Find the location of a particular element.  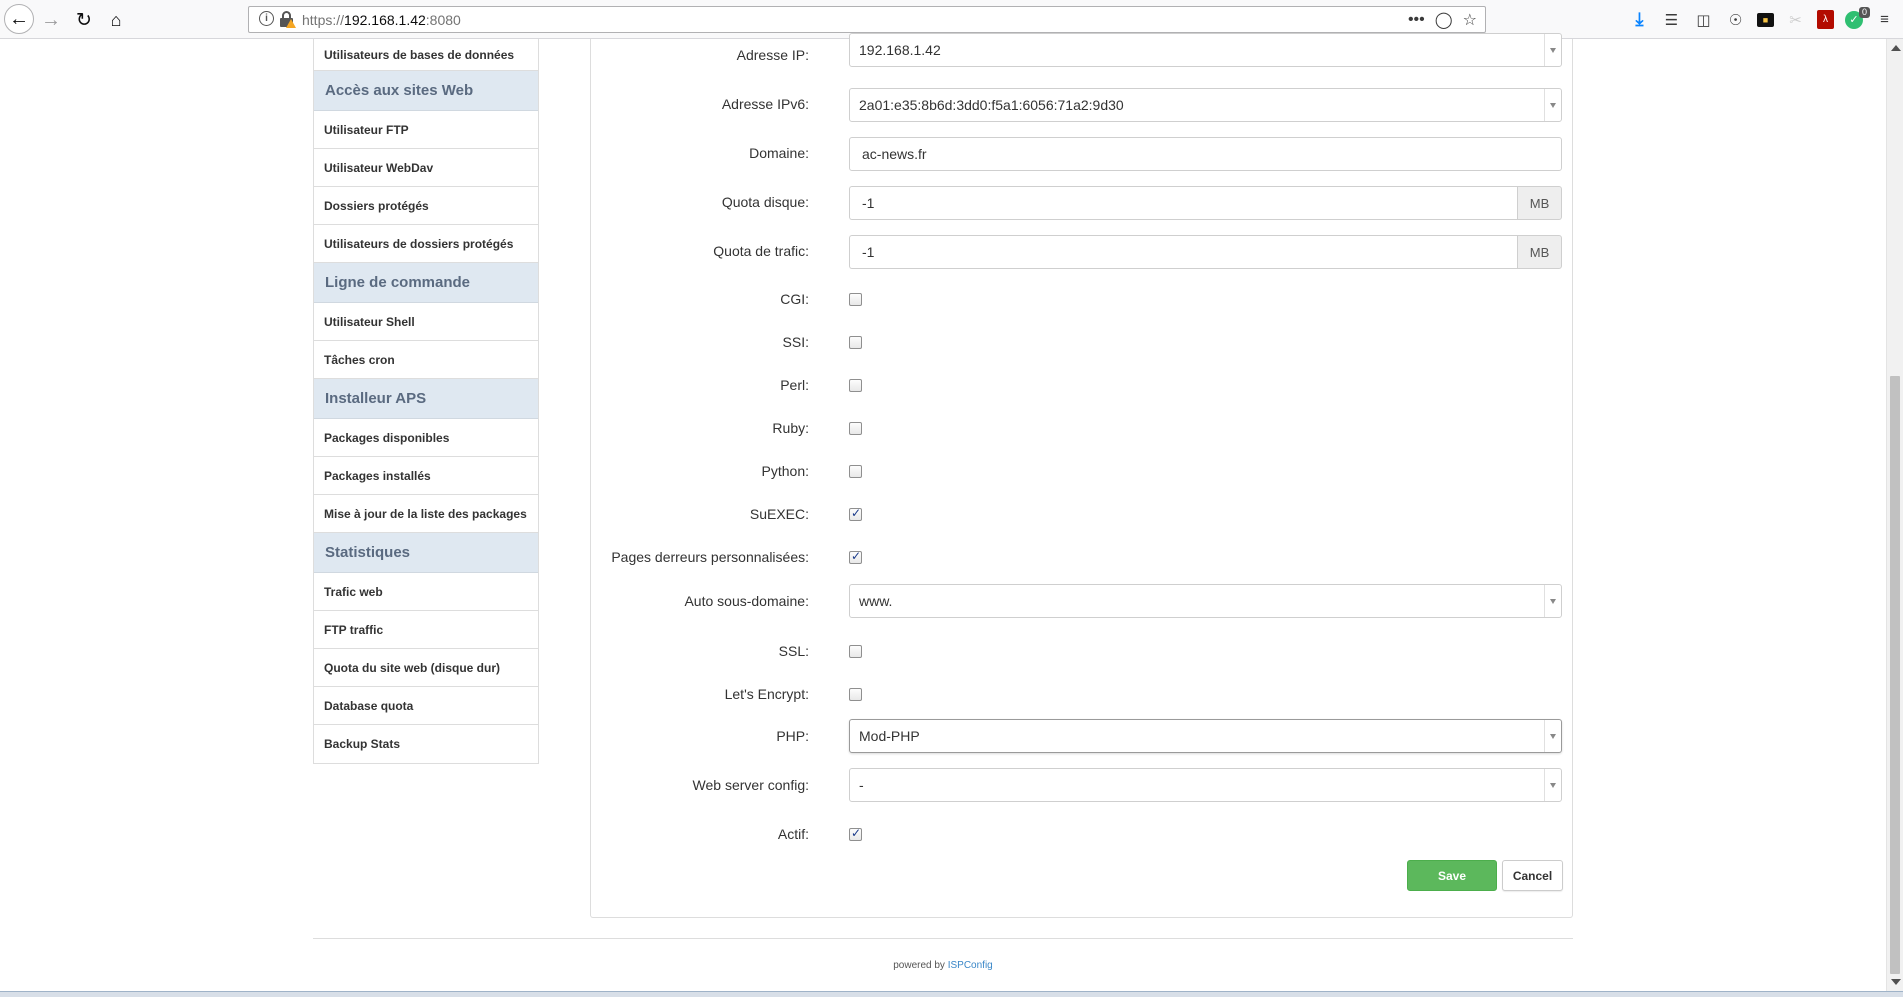

sidebar-item: Backup Stats is located at coordinates (426, 744).